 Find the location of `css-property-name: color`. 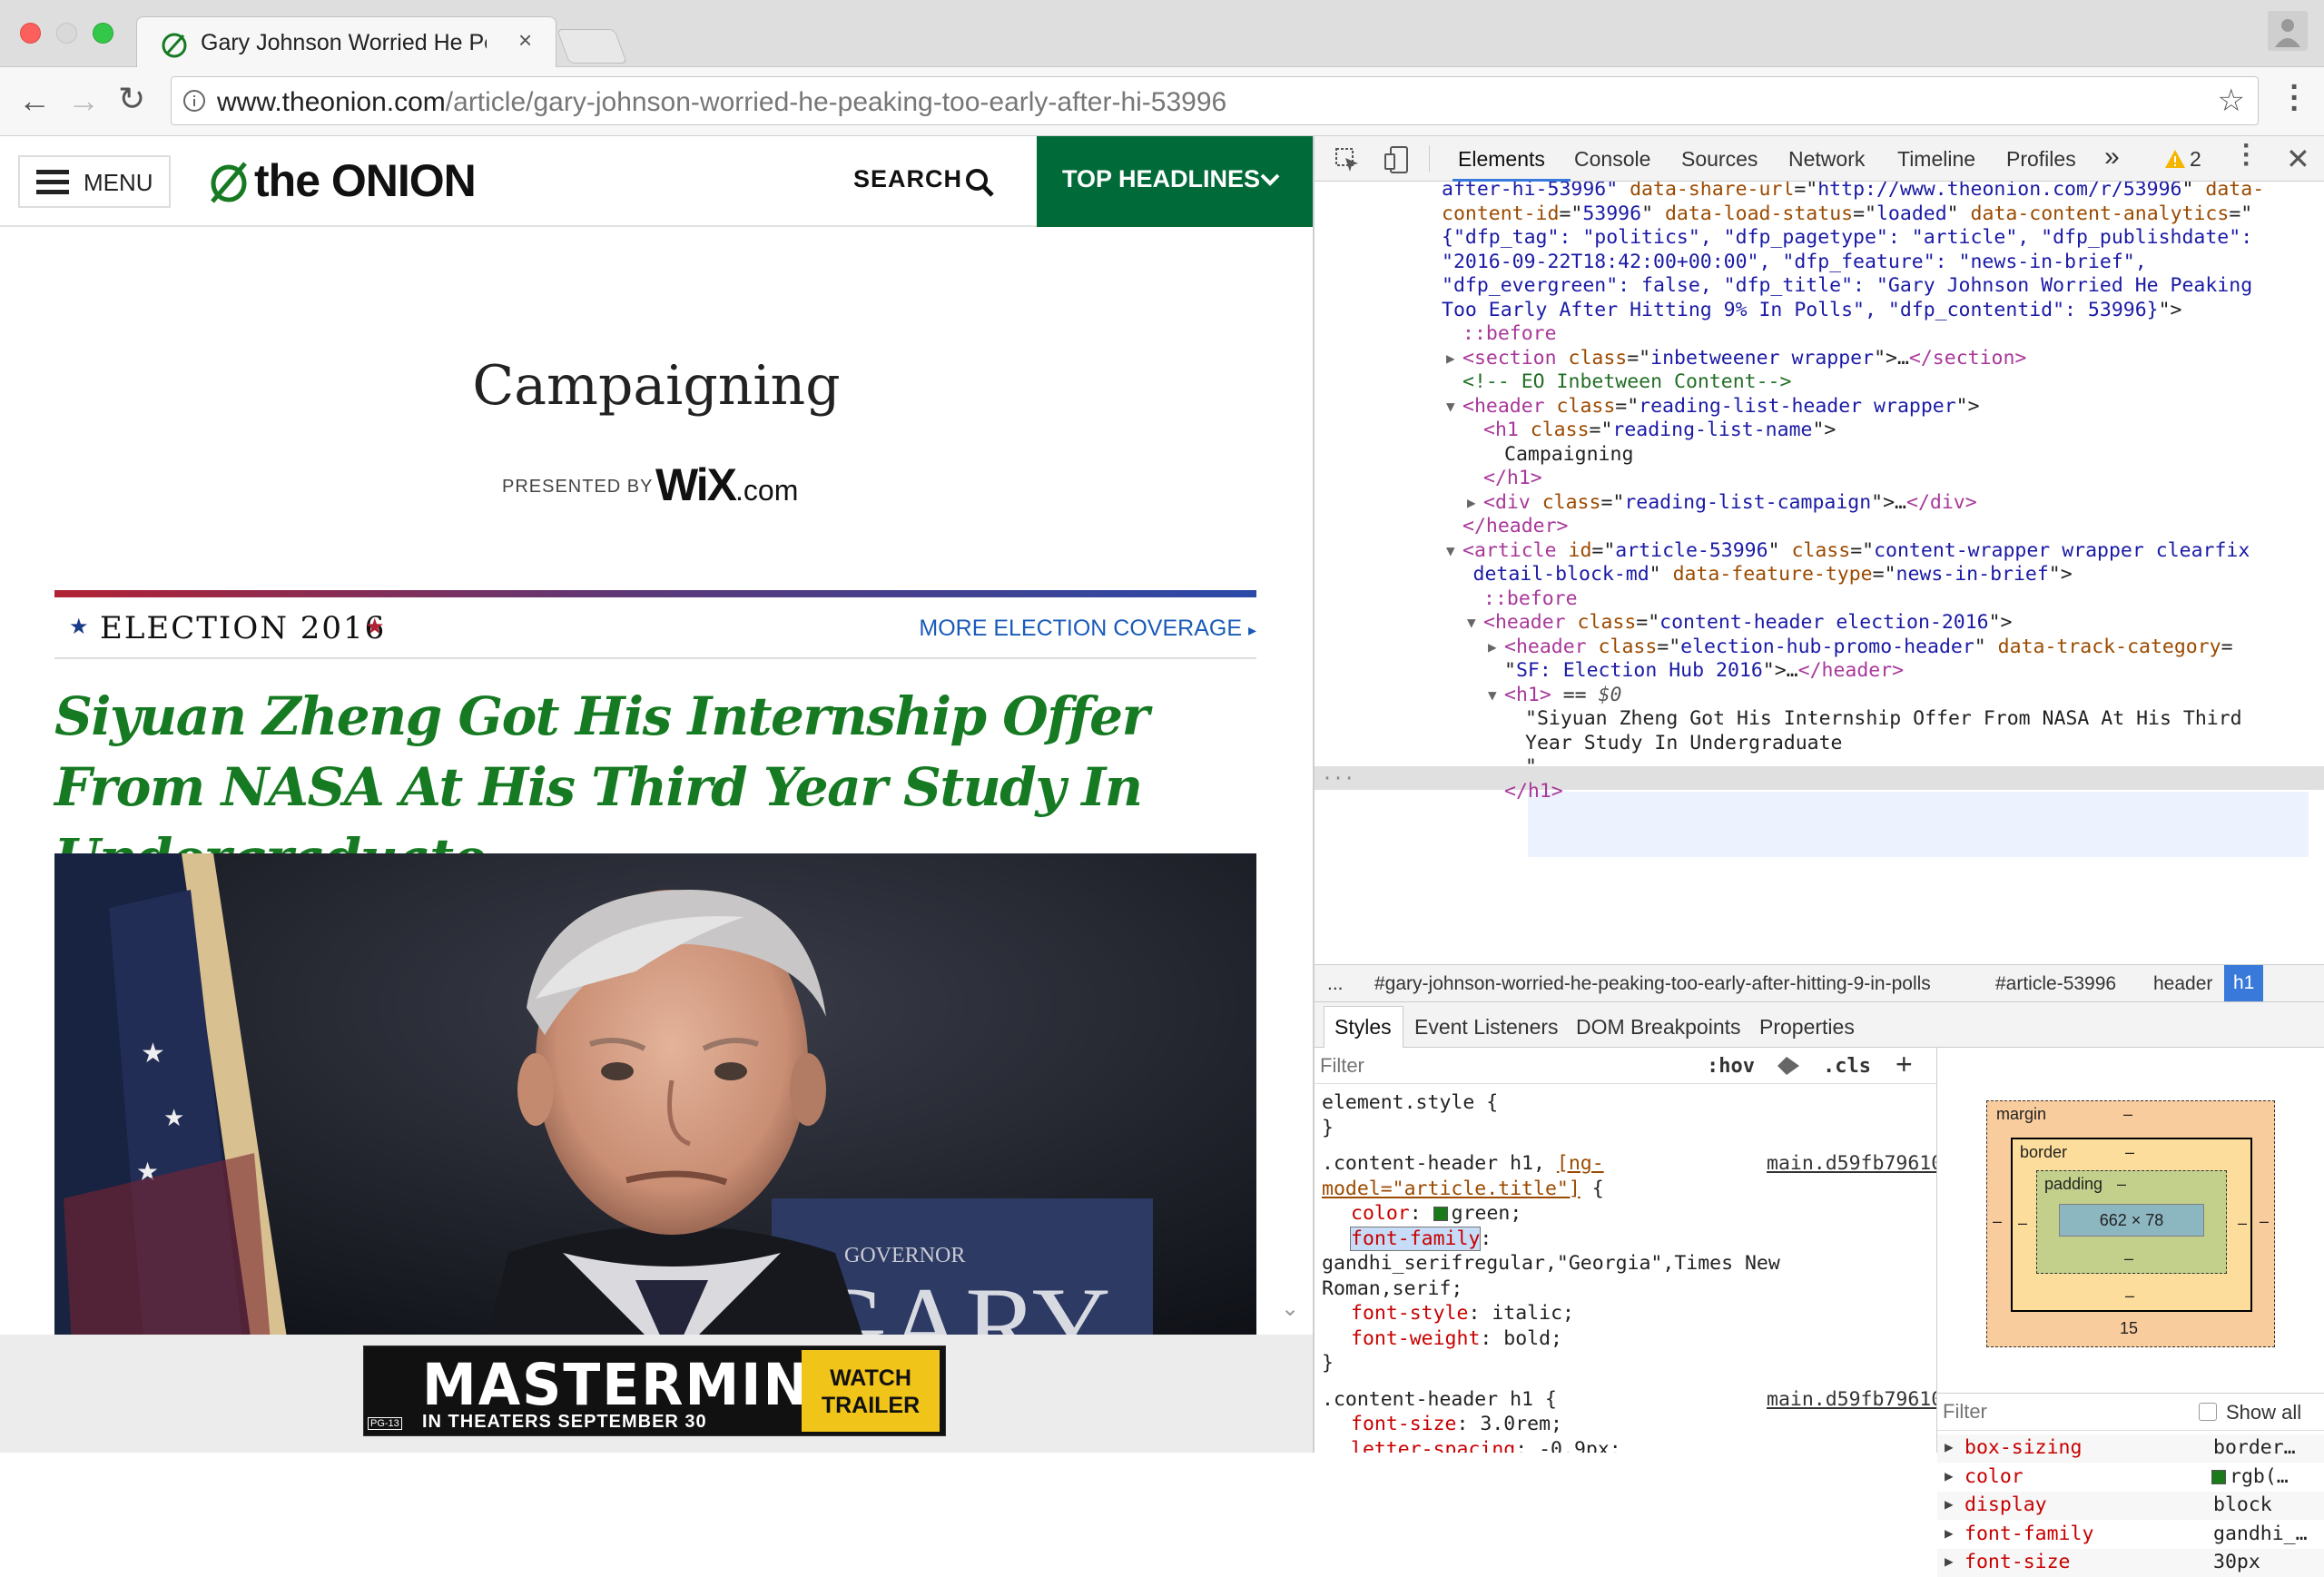

css-property-name: color is located at coordinates (1380, 1214).